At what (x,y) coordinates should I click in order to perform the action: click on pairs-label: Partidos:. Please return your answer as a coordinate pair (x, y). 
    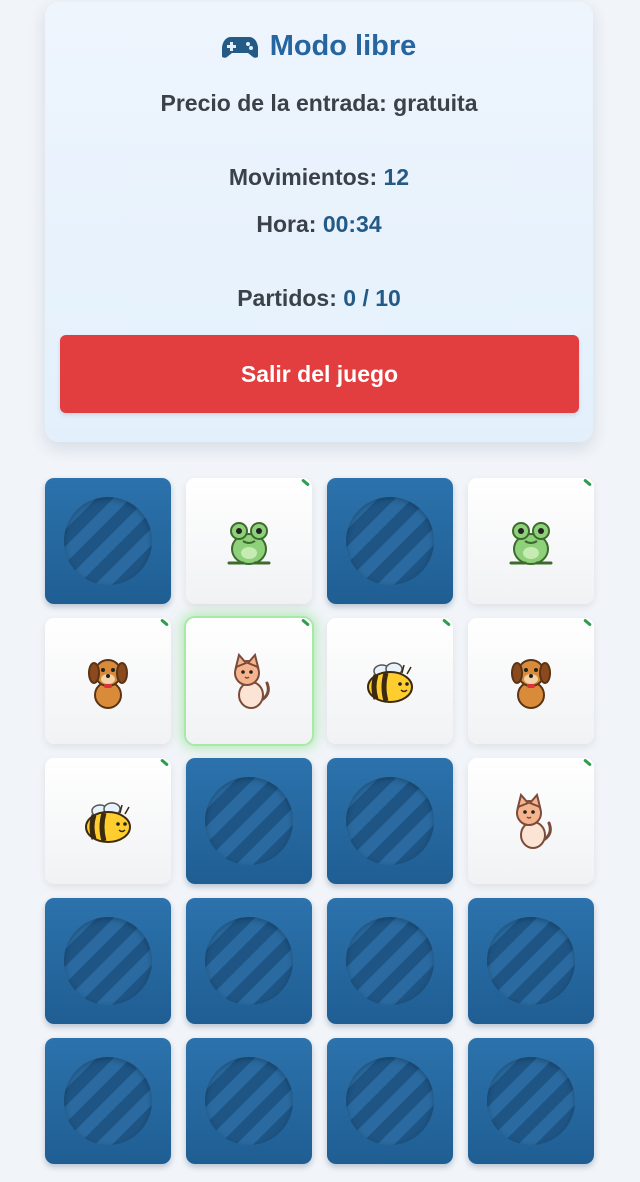
    Looking at the image, I should click on (287, 298).